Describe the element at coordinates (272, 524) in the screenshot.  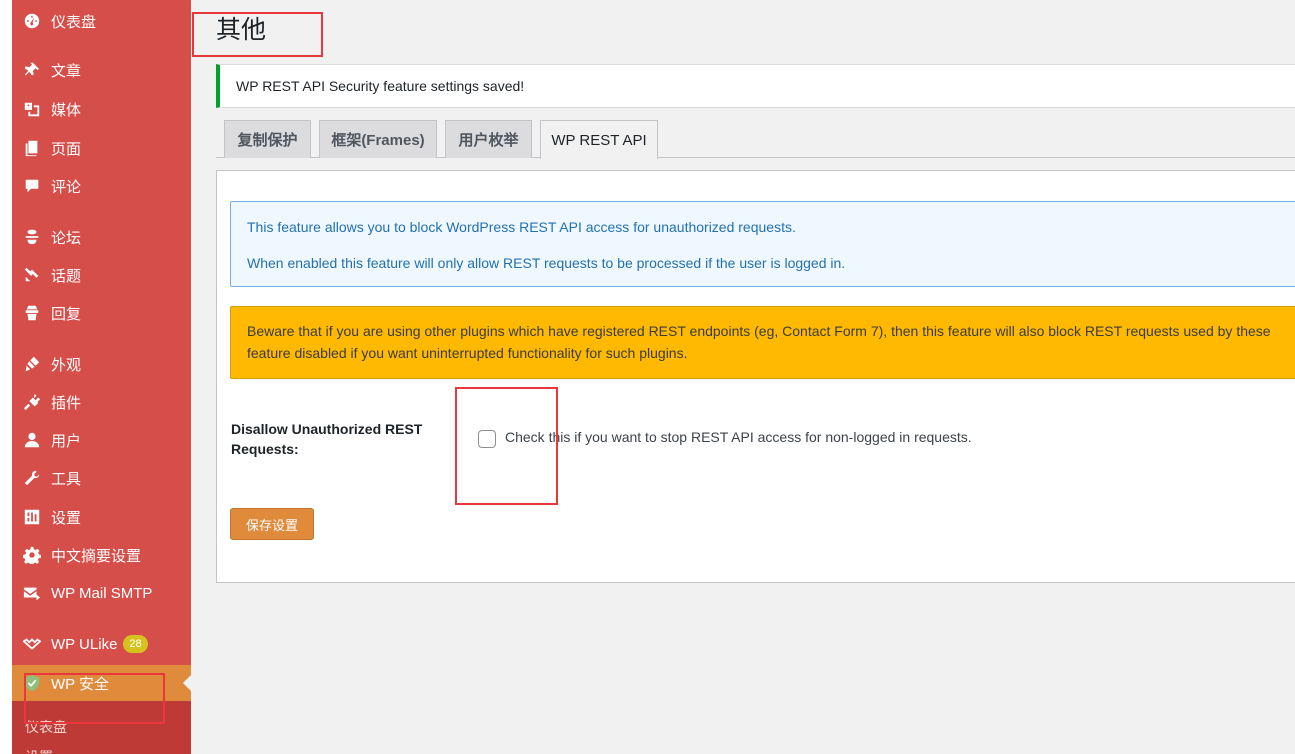
I see `save-settings-button: 保存设置` at that location.